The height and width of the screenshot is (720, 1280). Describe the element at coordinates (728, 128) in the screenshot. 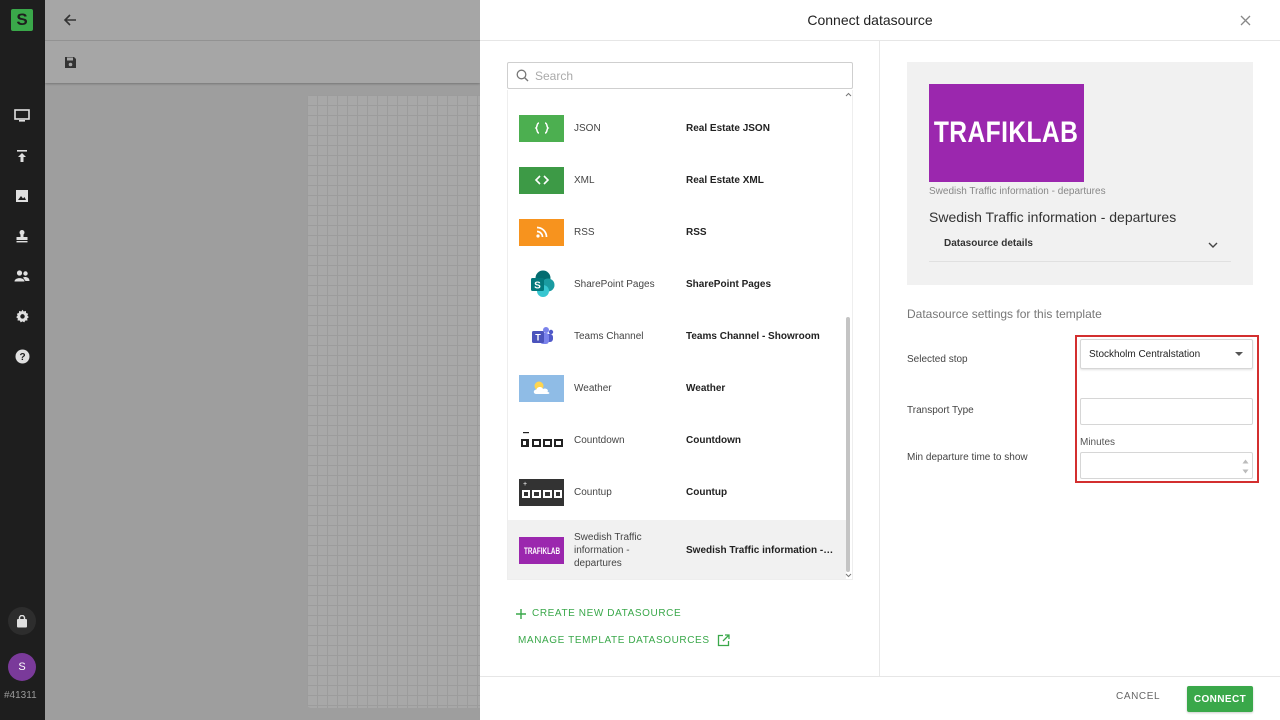

I see `datasource-description: Real Estate JSON` at that location.